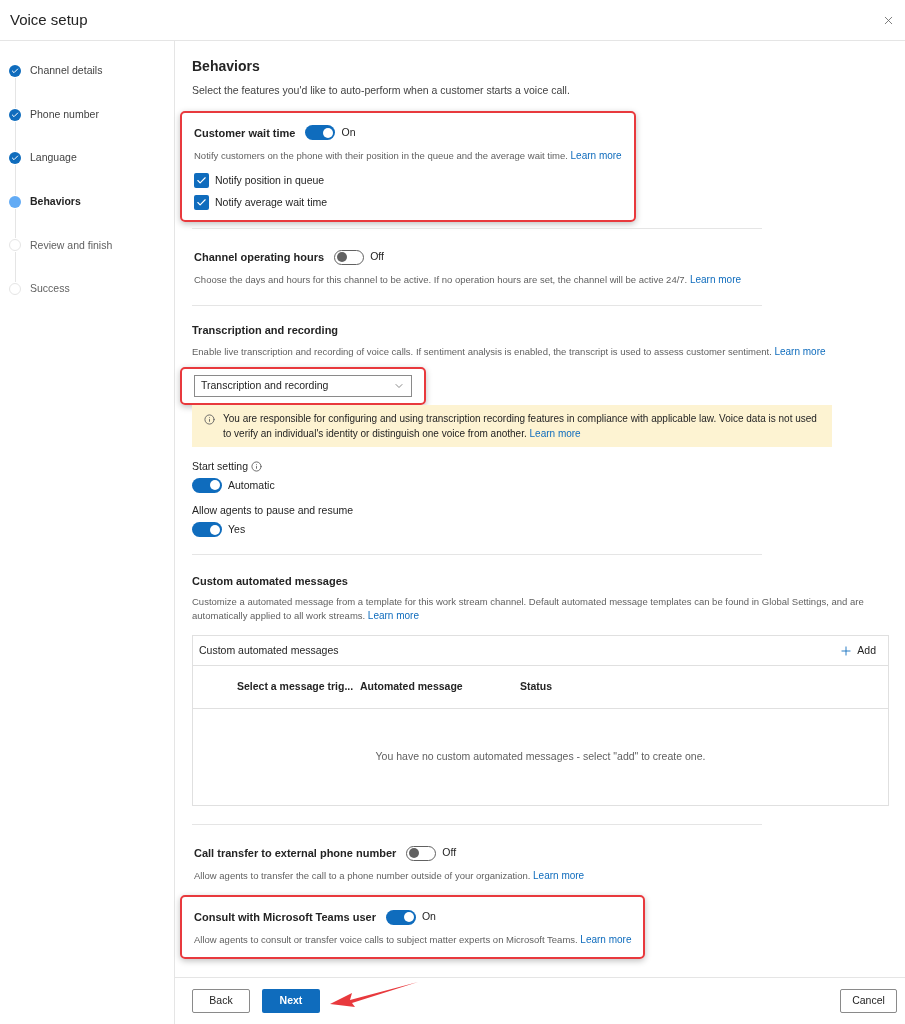  What do you see at coordinates (528, 609) in the screenshot?
I see `description-text: Customize a automated message from a template for this work stream channel. Default automated message templates can be found in Global Settings, and are automatically applied to all work streams. Learn more` at bounding box center [528, 609].